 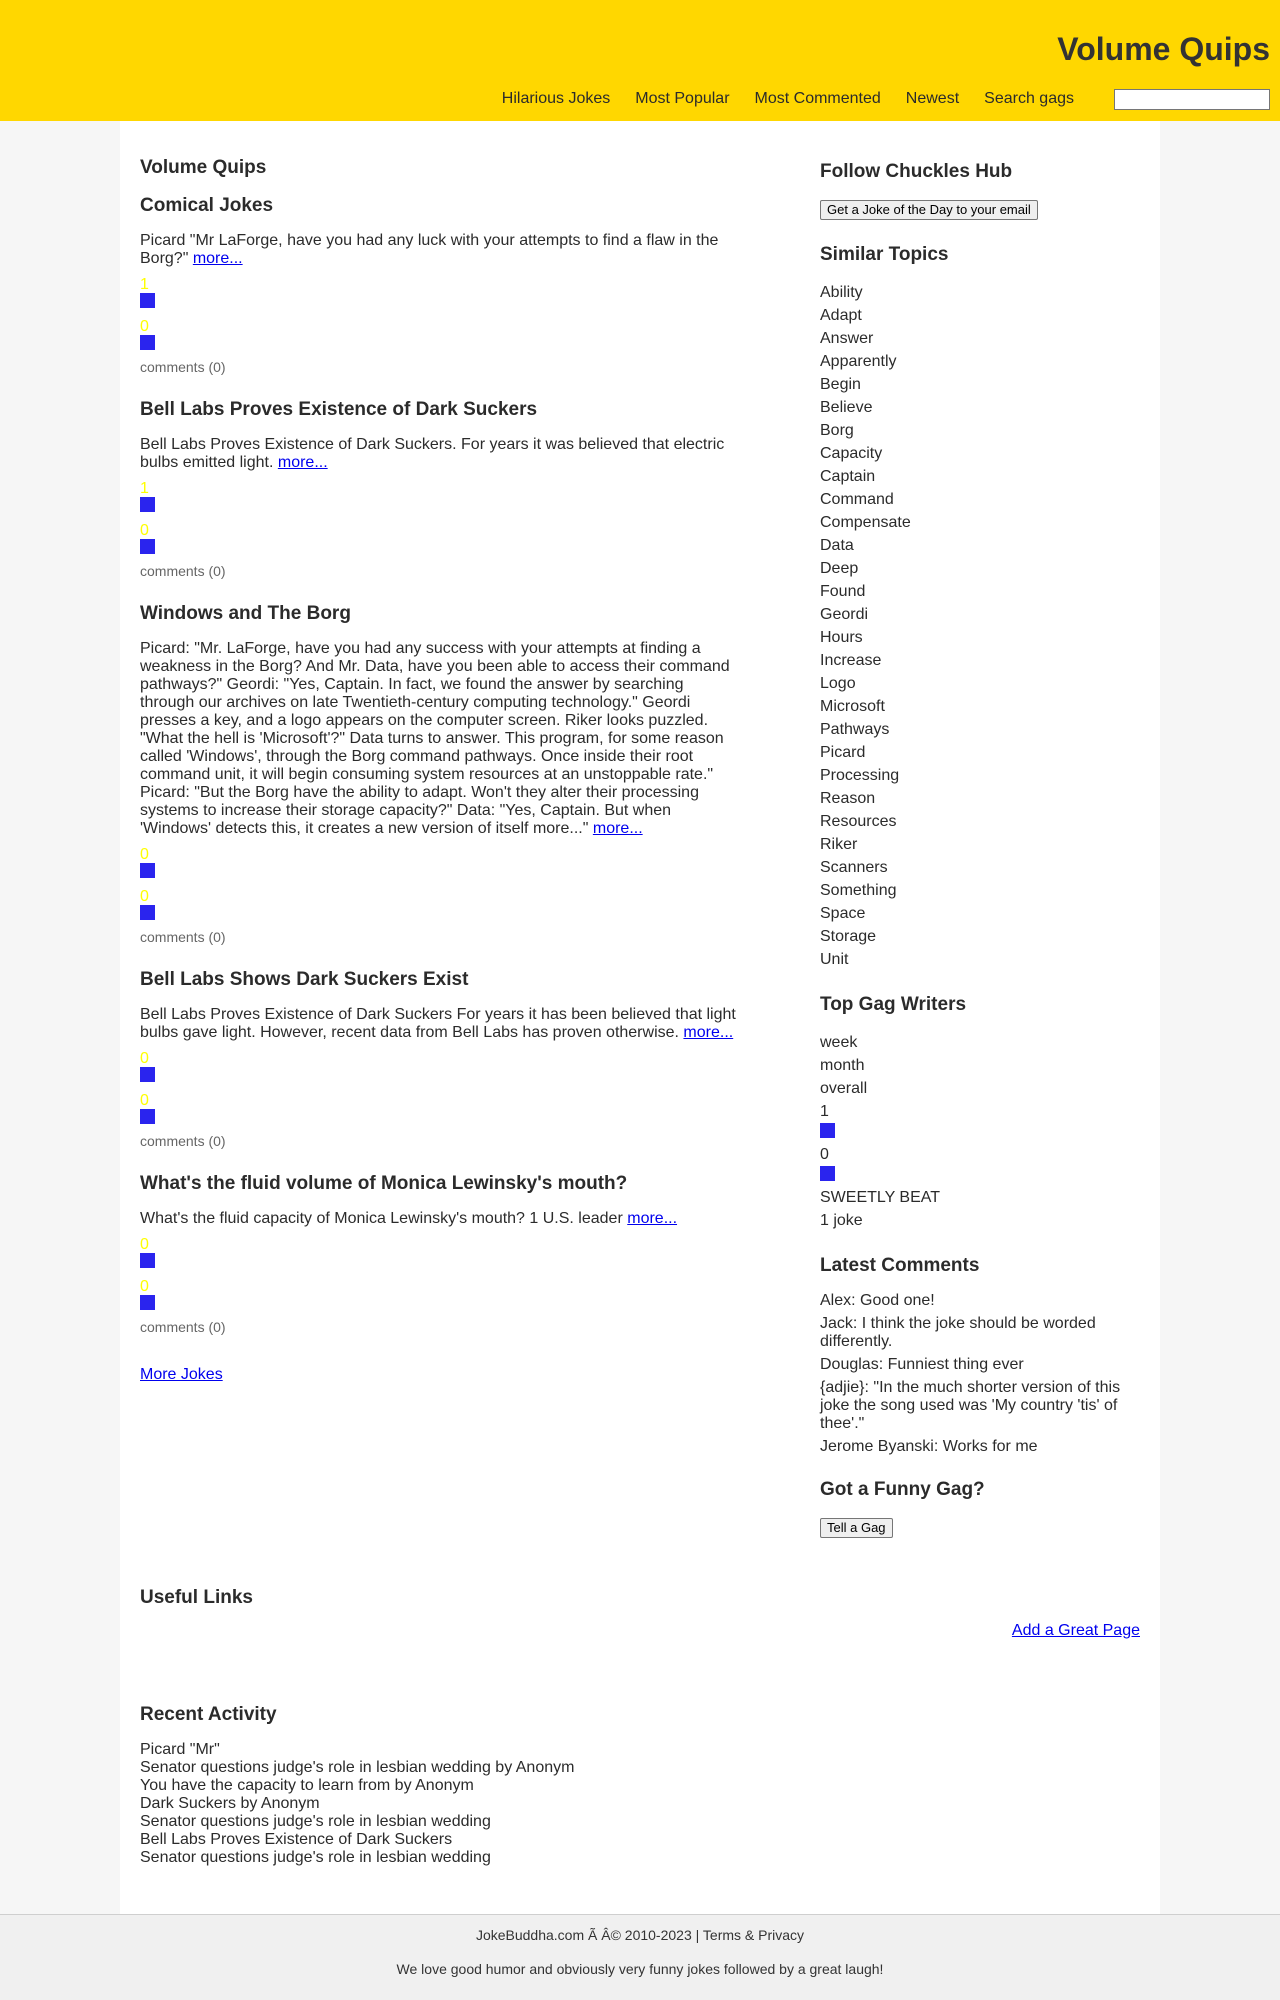 What do you see at coordinates (1192, 99) in the screenshot?
I see `search-input` at bounding box center [1192, 99].